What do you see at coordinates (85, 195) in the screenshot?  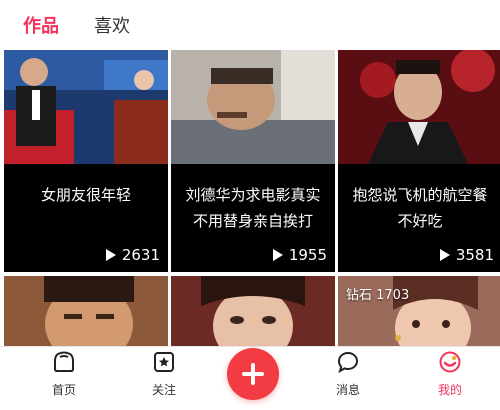 I see `video-title: 女朋友很年轻` at bounding box center [85, 195].